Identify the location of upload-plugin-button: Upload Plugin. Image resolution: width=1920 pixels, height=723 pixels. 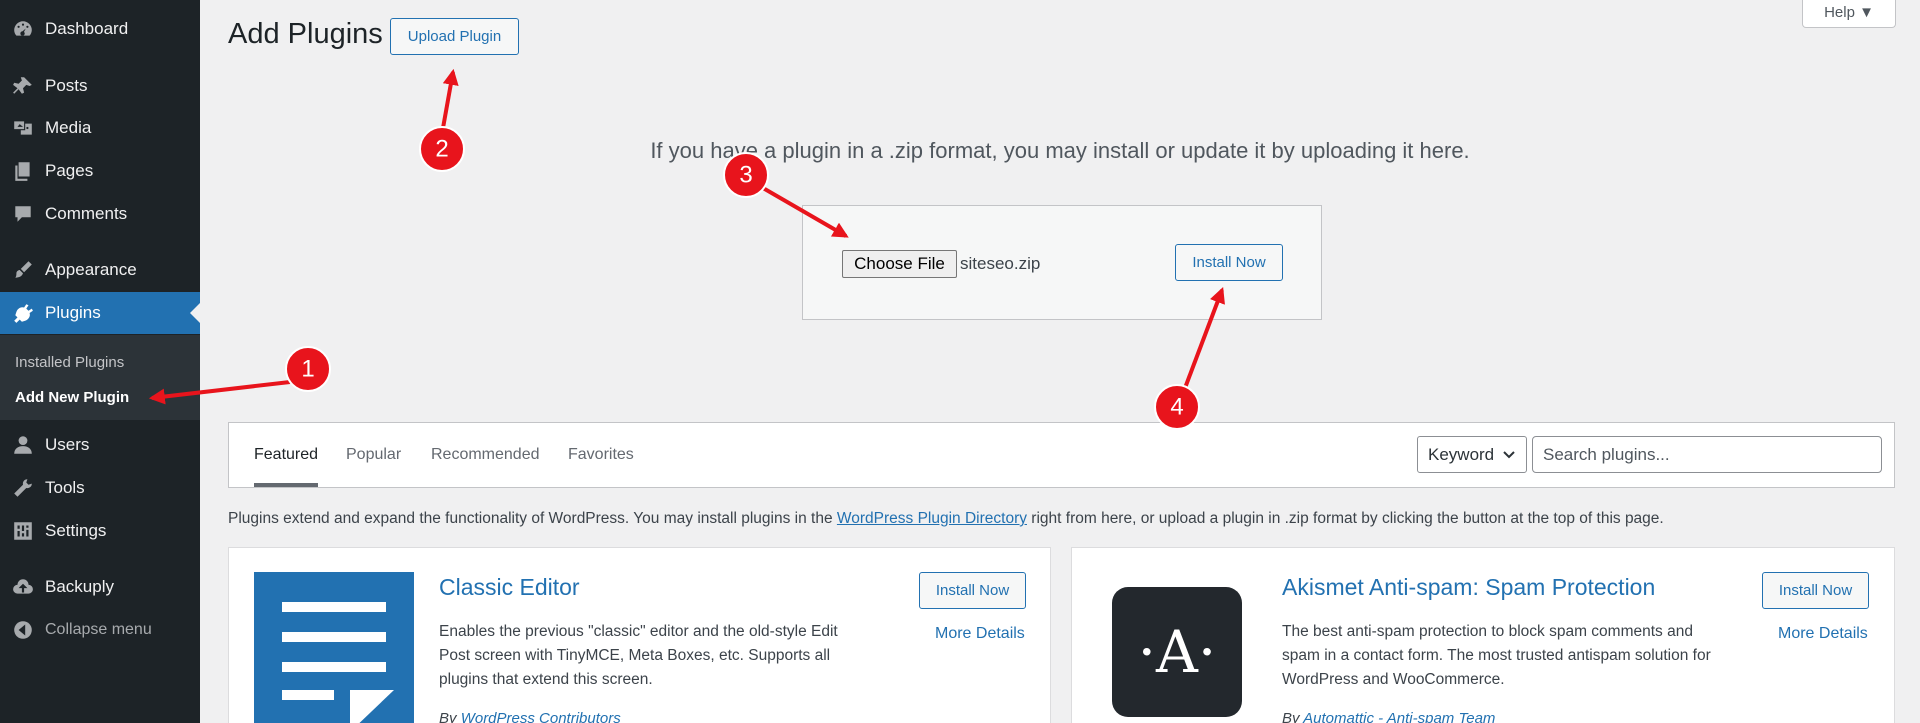
(454, 36).